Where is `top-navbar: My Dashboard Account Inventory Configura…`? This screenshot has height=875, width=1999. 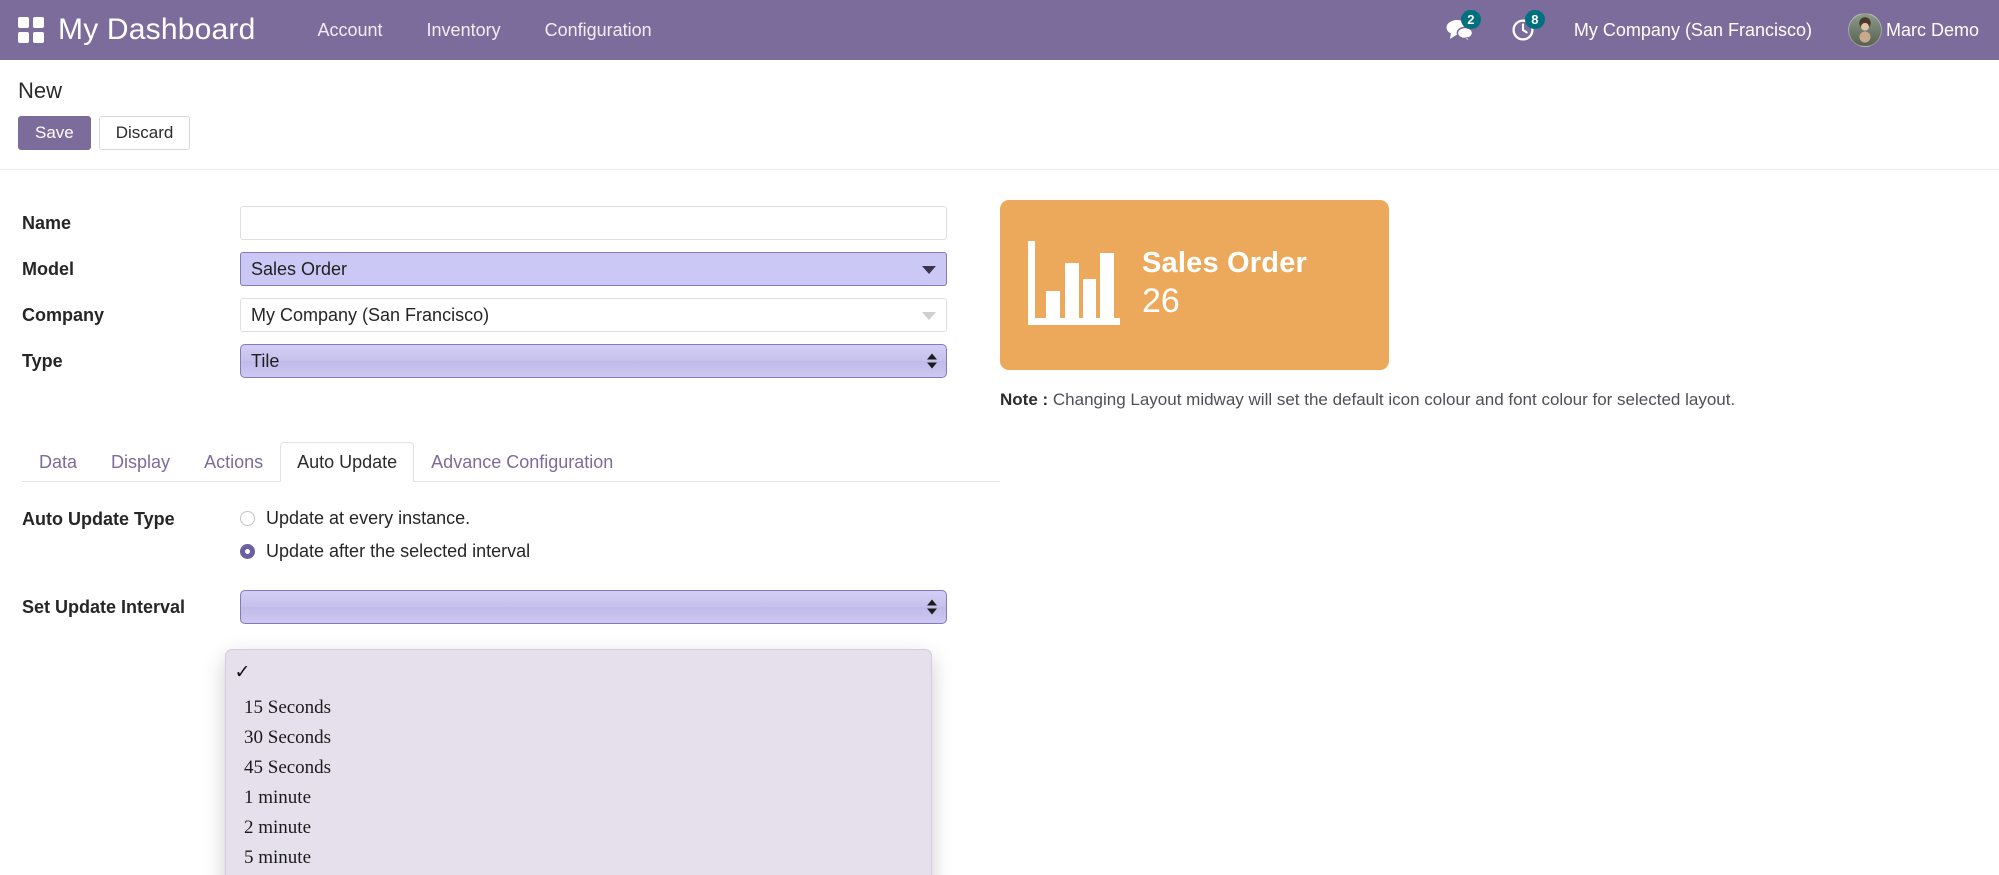
top-navbar: My Dashboard Account Inventory Configura… is located at coordinates (999, 30).